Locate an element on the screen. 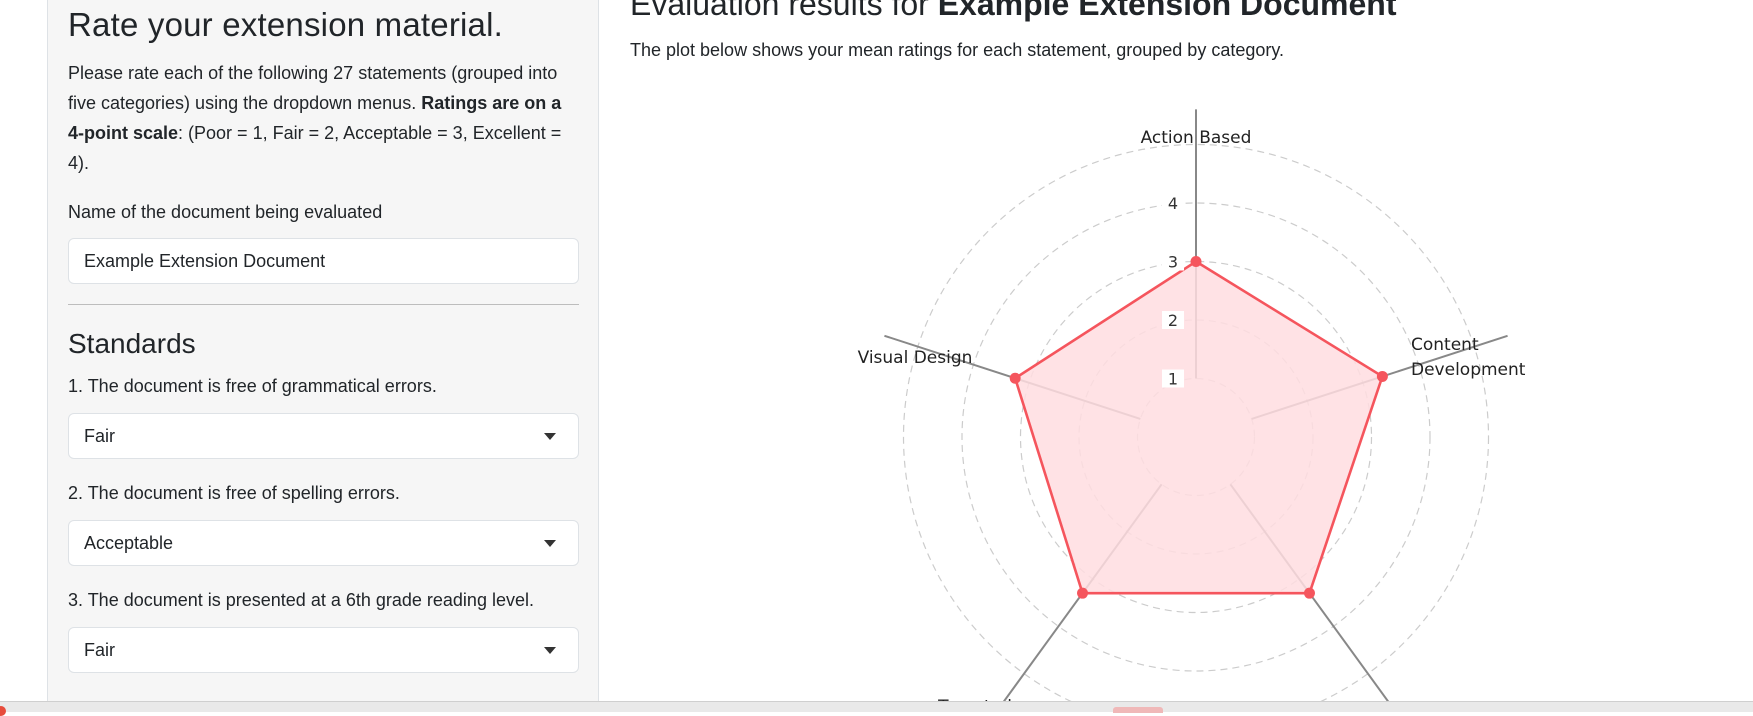  radial-tick-label-1: 1 is located at coordinates (1173, 379).